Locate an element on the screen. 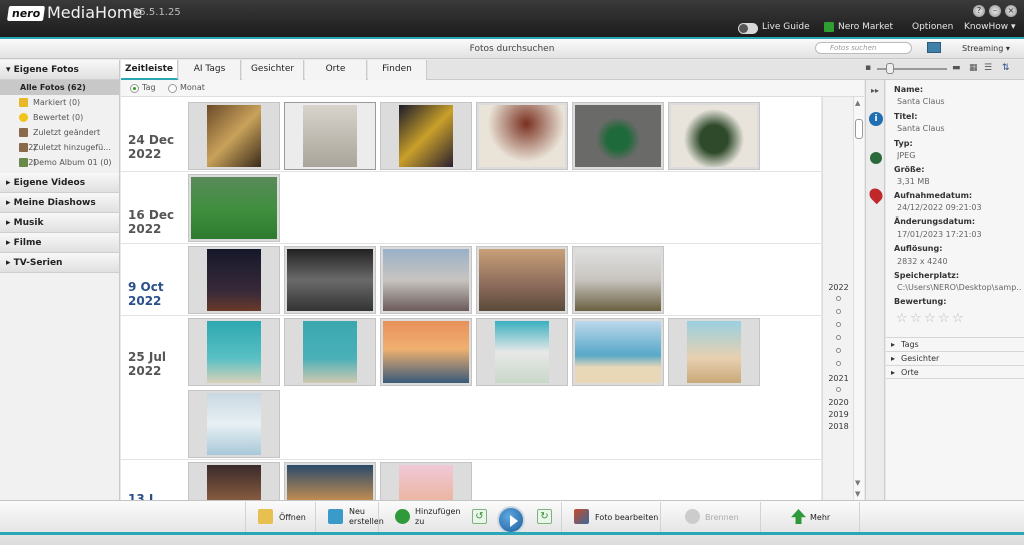 The image size is (1024, 545). sidebar-item-zuletzt-hinzugefuegt: Zuletzt hinzugefü... (62) is located at coordinates (59, 153).